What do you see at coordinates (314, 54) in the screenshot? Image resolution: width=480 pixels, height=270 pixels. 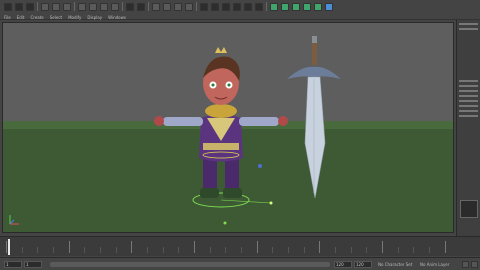 I see `sword-grip` at bounding box center [314, 54].